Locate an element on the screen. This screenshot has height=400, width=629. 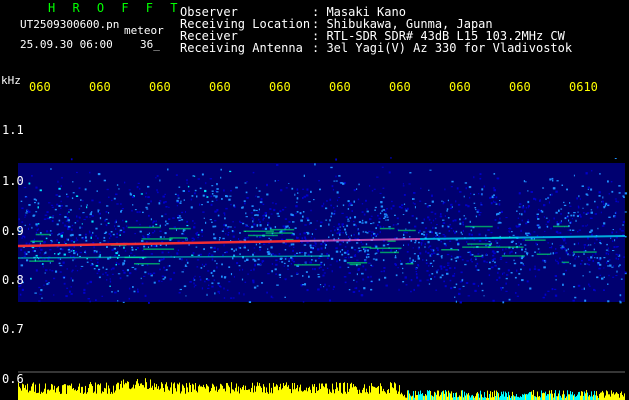
echo-streak is located at coordinates (37, 241).